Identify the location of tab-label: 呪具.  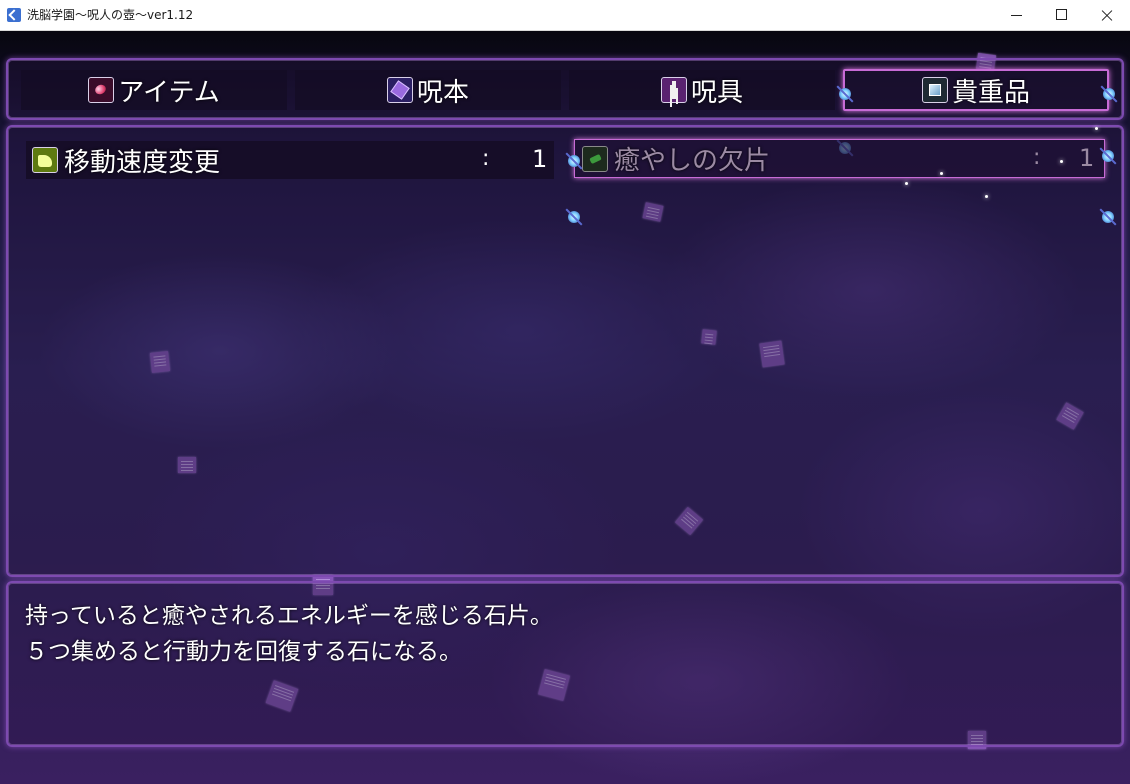
(716, 92).